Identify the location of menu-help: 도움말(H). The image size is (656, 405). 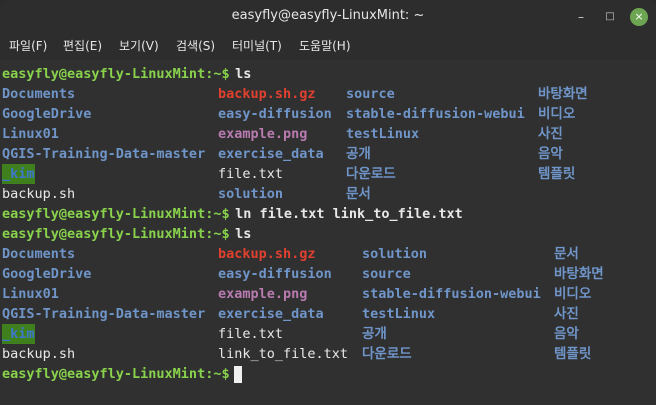
(325, 46).